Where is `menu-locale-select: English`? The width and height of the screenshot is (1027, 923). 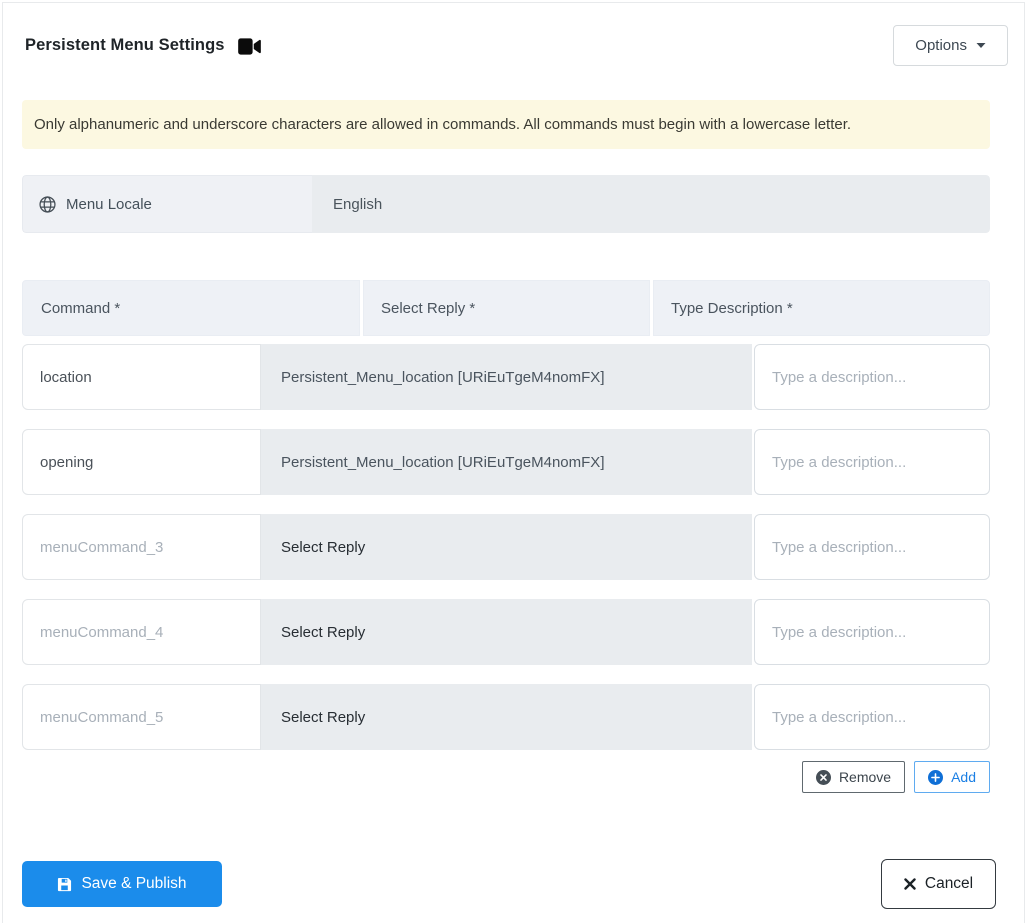
menu-locale-select: English is located at coordinates (651, 204).